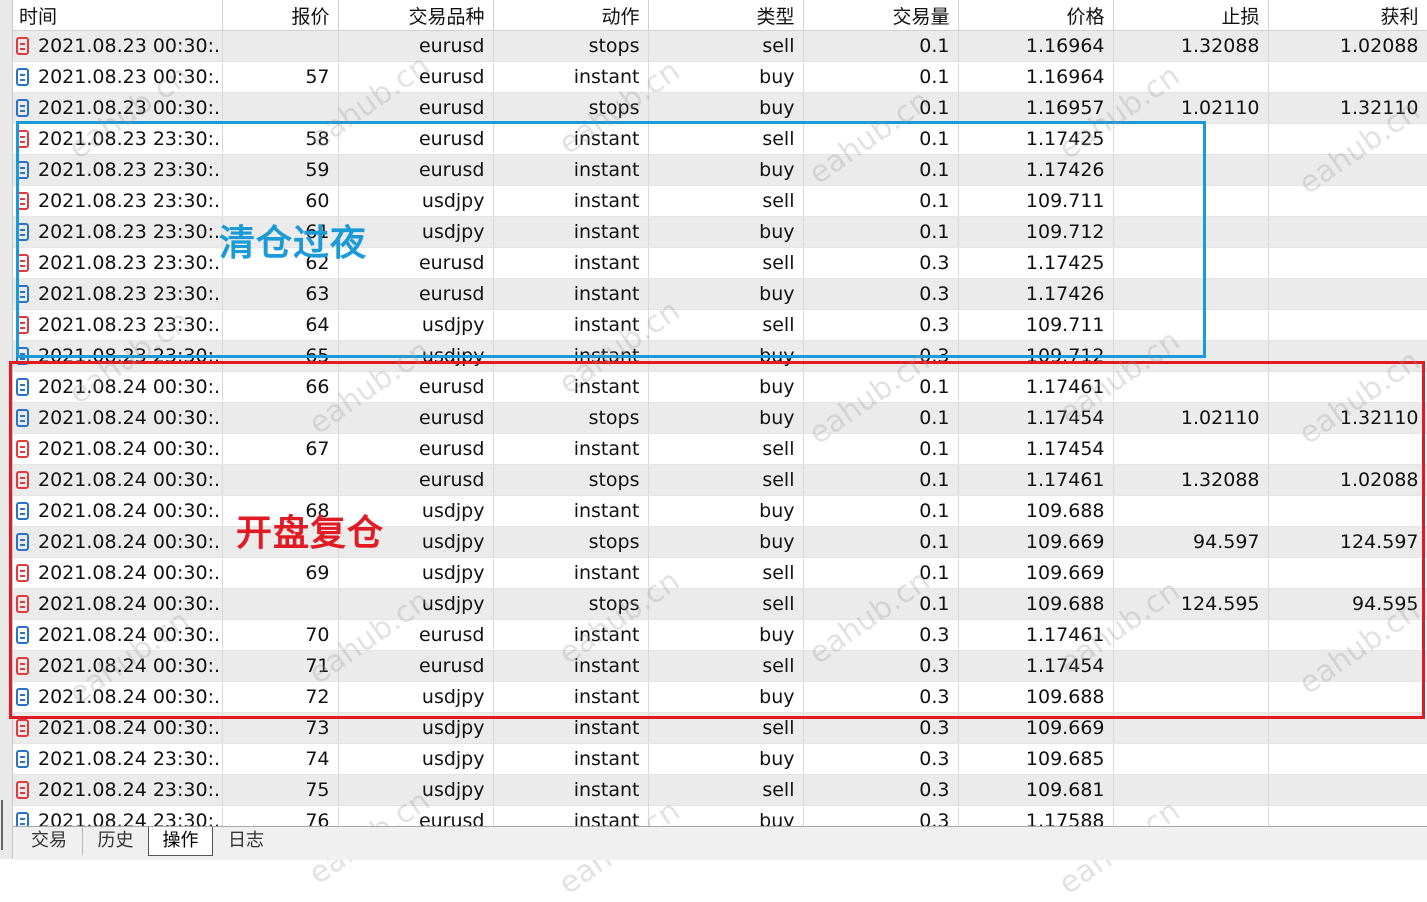 The height and width of the screenshot is (902, 1427). I want to click on side-strip-marker, so click(6, 825).